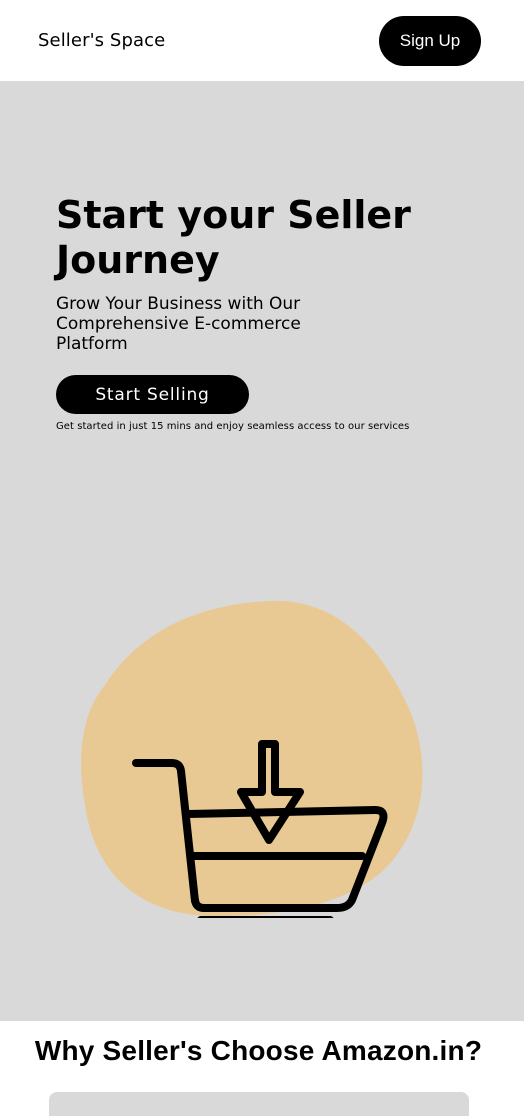  Describe the element at coordinates (430, 40) in the screenshot. I see `sign-up-button: Sign Up` at that location.